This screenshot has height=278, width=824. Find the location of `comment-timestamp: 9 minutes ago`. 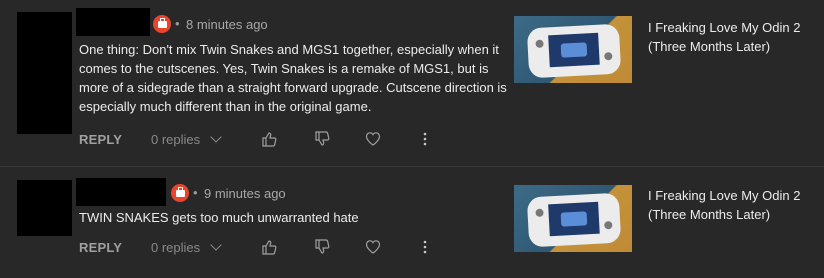

comment-timestamp: 9 minutes ago is located at coordinates (245, 193).